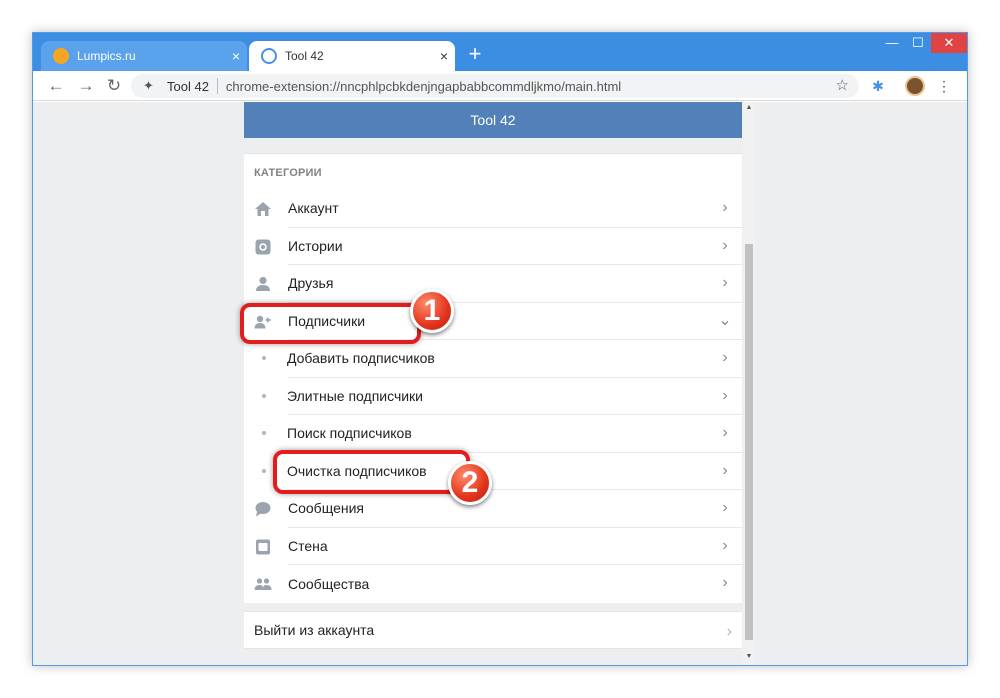 Image resolution: width=1000 pixels, height=698 pixels. I want to click on separator, so click(217, 86).